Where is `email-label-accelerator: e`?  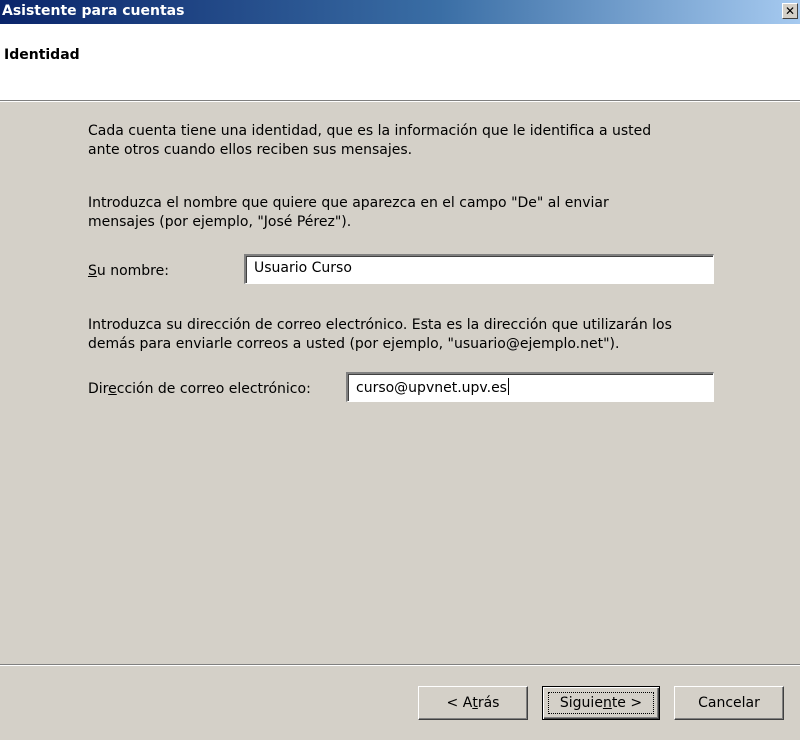 email-label-accelerator: e is located at coordinates (112, 389).